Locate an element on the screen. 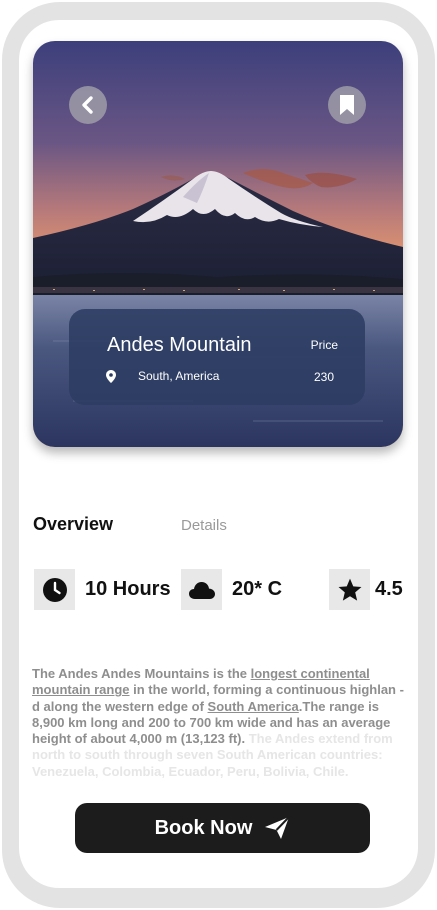  bookmark-button is located at coordinates (347, 105).